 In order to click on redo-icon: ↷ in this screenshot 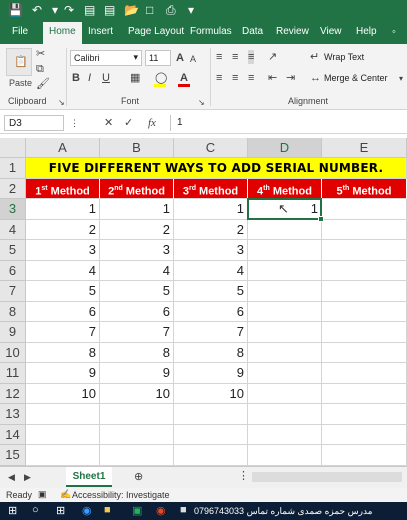, I will do `click(69, 10)`.